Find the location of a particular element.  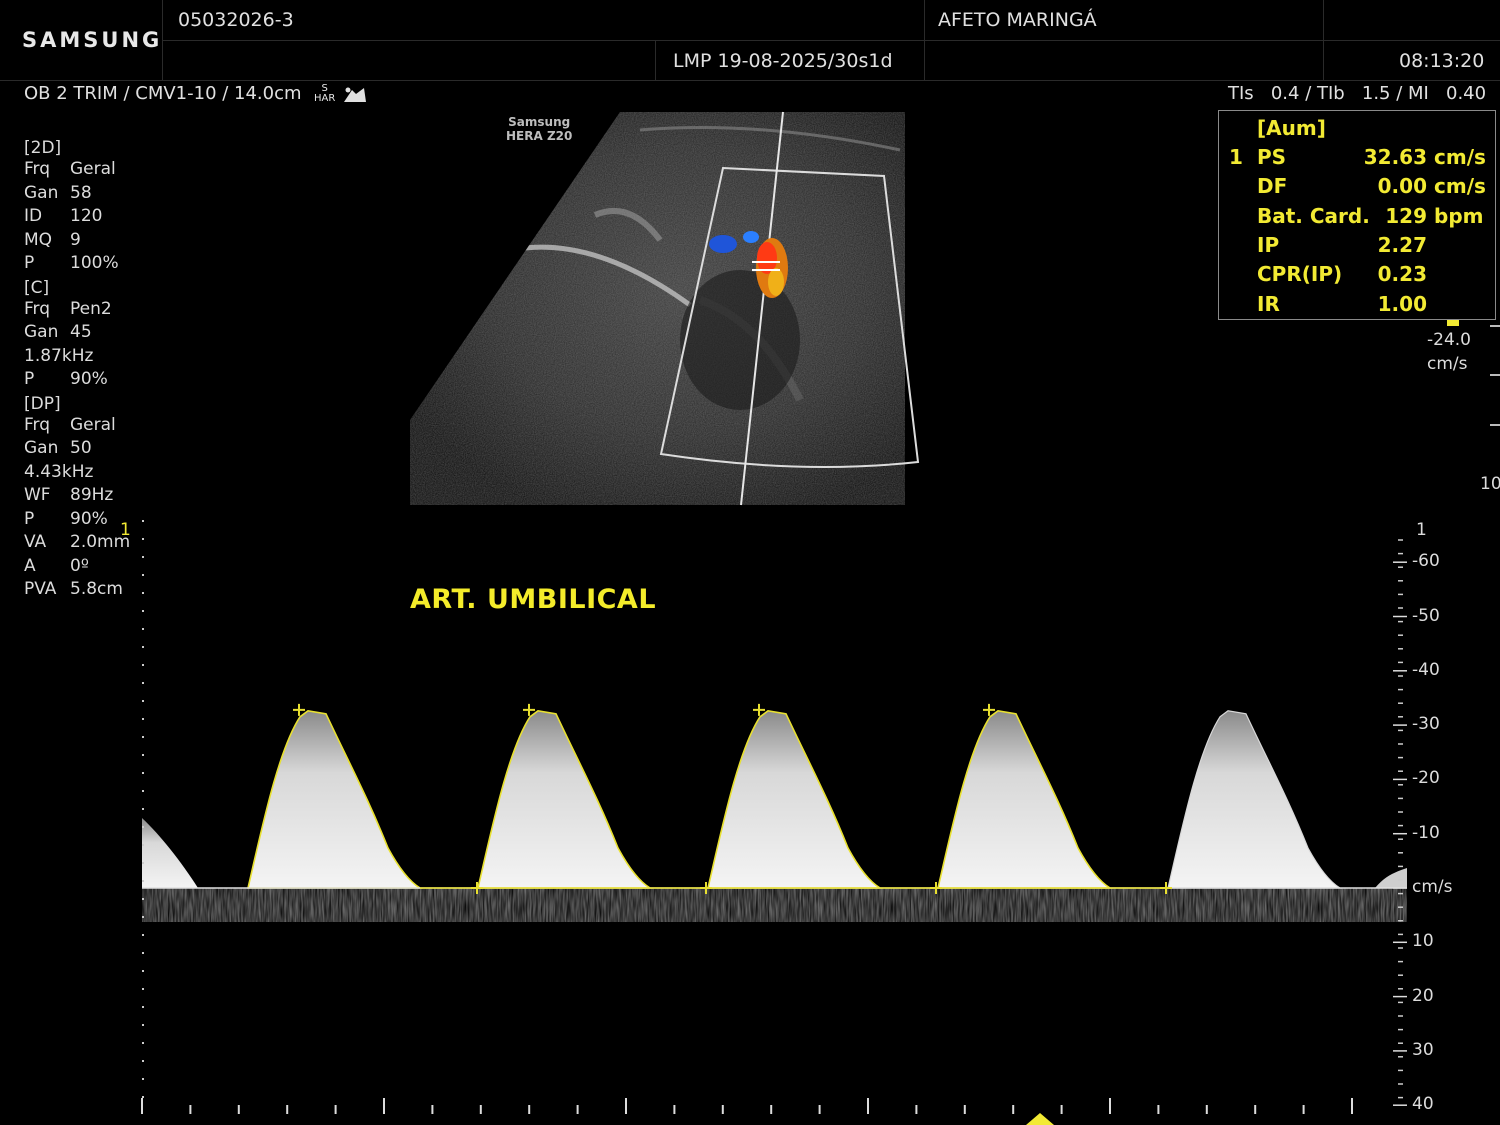

waveform-partial is located at coordinates (170, 853).